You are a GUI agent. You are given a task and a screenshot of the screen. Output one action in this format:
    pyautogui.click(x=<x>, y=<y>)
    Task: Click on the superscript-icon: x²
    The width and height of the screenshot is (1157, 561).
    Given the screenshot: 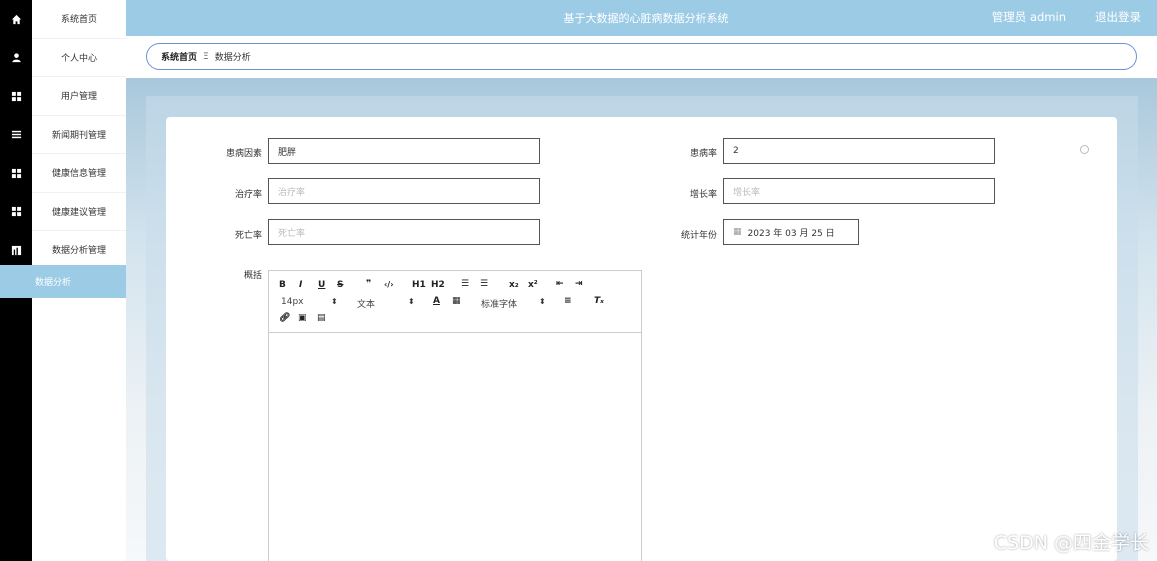 What is the action you would take?
    pyautogui.click(x=533, y=285)
    